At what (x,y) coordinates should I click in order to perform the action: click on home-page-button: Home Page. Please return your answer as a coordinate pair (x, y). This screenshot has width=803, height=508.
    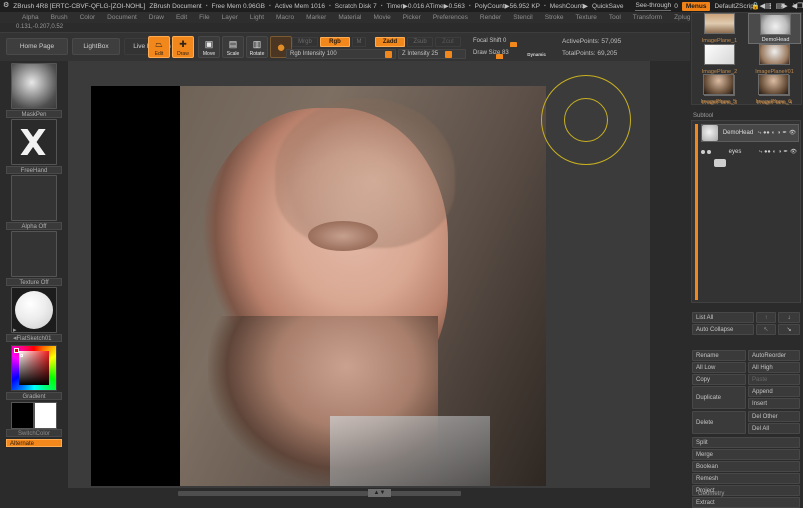
    Looking at the image, I should click on (37, 46).